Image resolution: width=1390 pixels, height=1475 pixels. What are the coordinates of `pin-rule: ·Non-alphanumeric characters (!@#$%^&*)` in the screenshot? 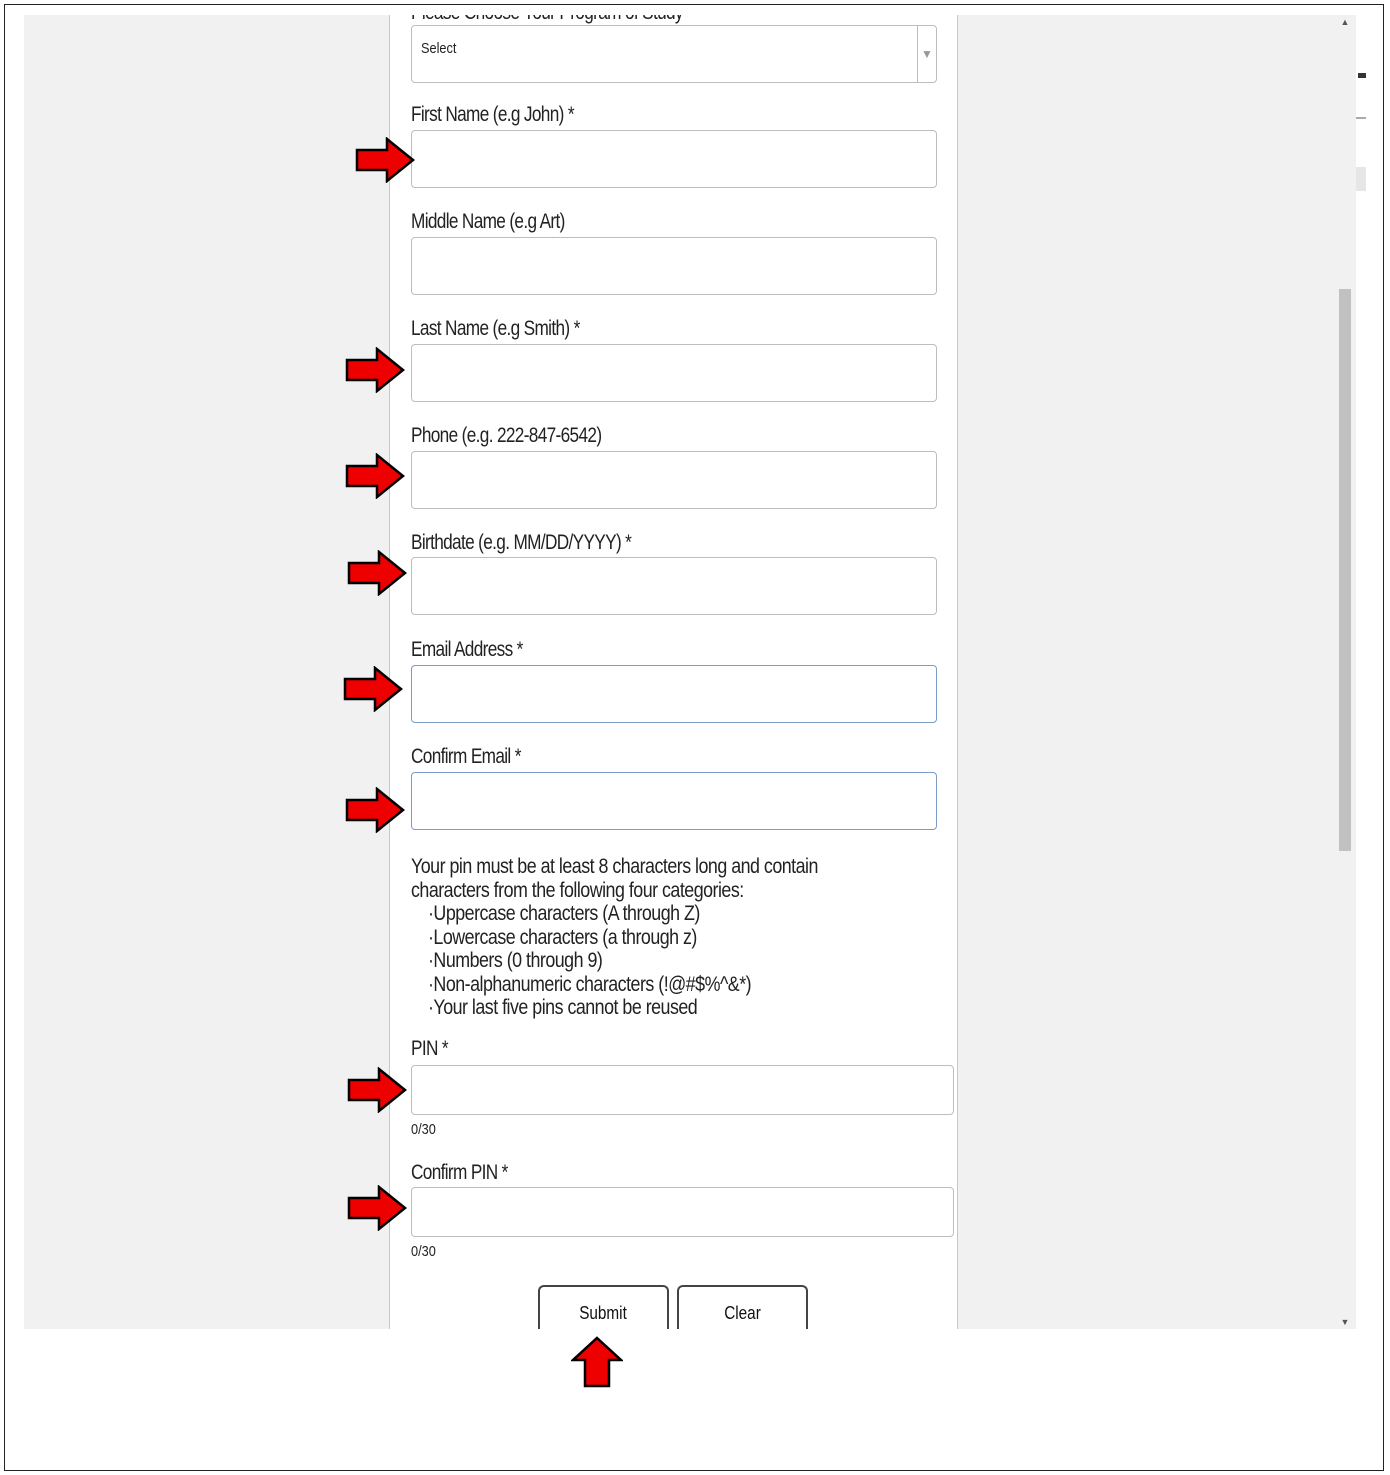 It's located at (590, 984).